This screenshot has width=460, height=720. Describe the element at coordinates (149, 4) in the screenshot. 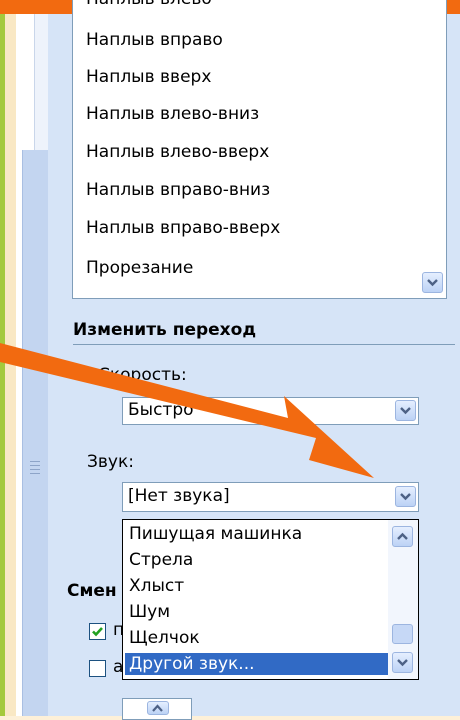

I see `list-item: Наплыв влево` at that location.